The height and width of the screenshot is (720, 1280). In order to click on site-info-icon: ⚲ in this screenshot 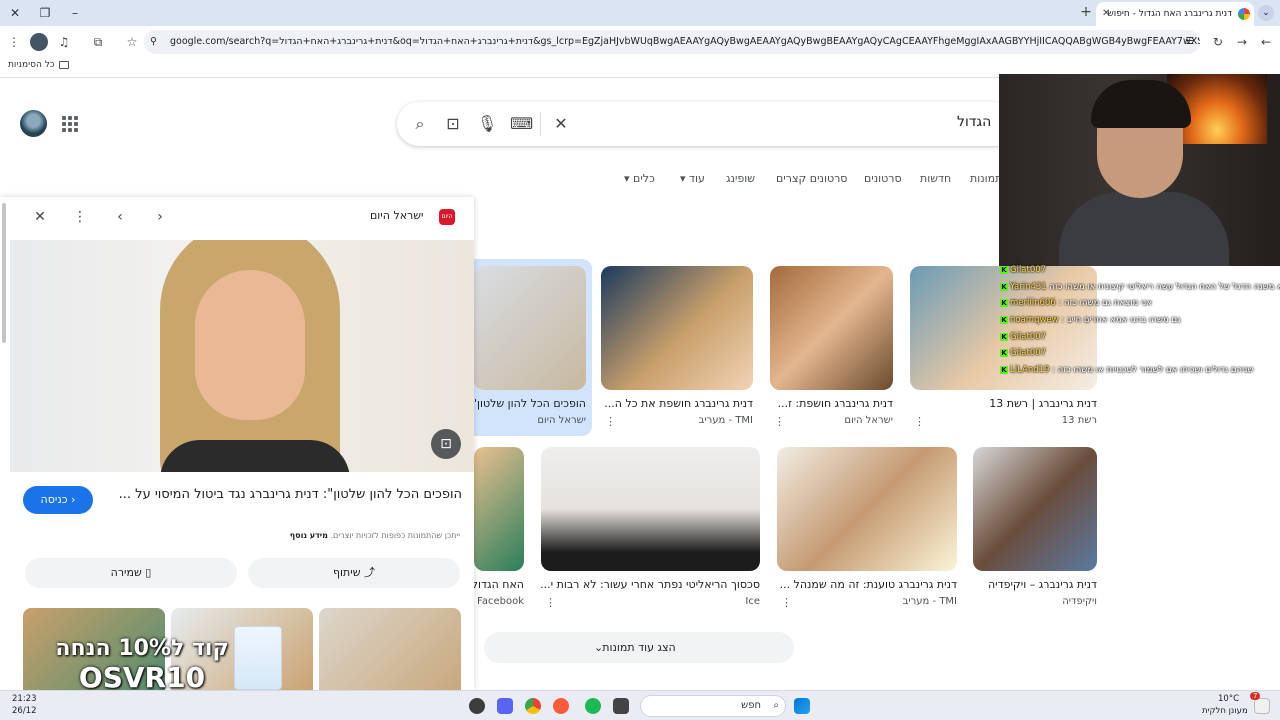, I will do `click(153, 42)`.